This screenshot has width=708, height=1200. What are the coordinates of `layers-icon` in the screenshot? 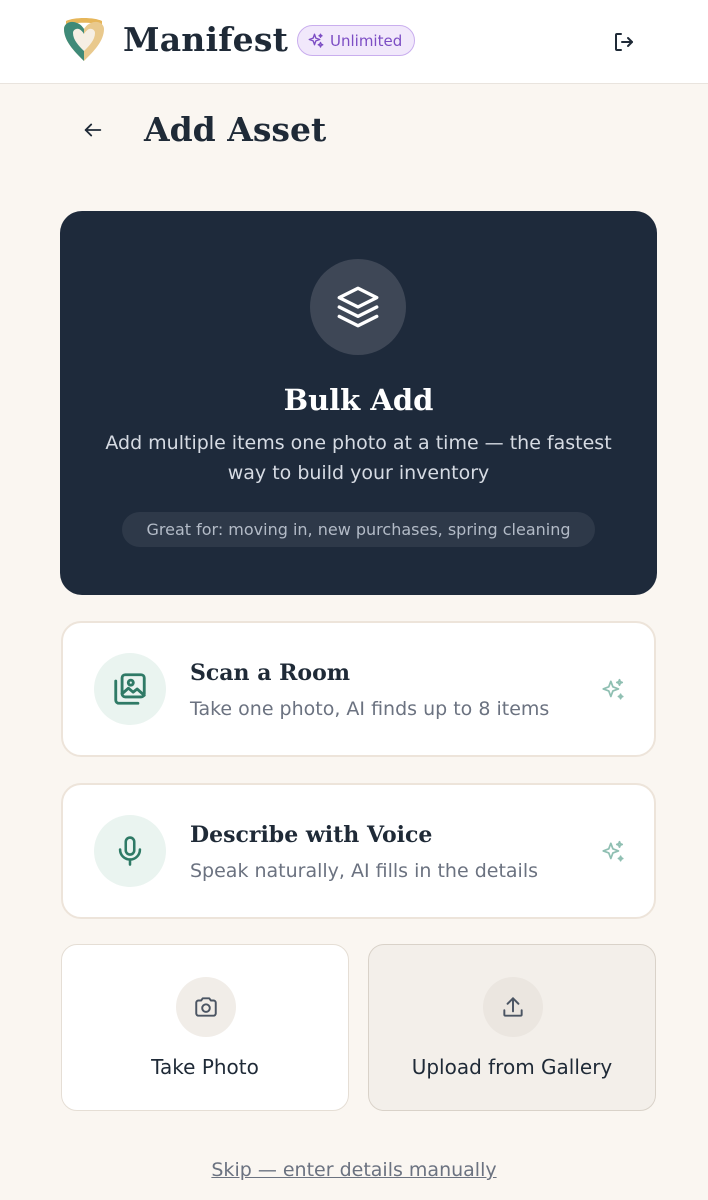 It's located at (358, 307).